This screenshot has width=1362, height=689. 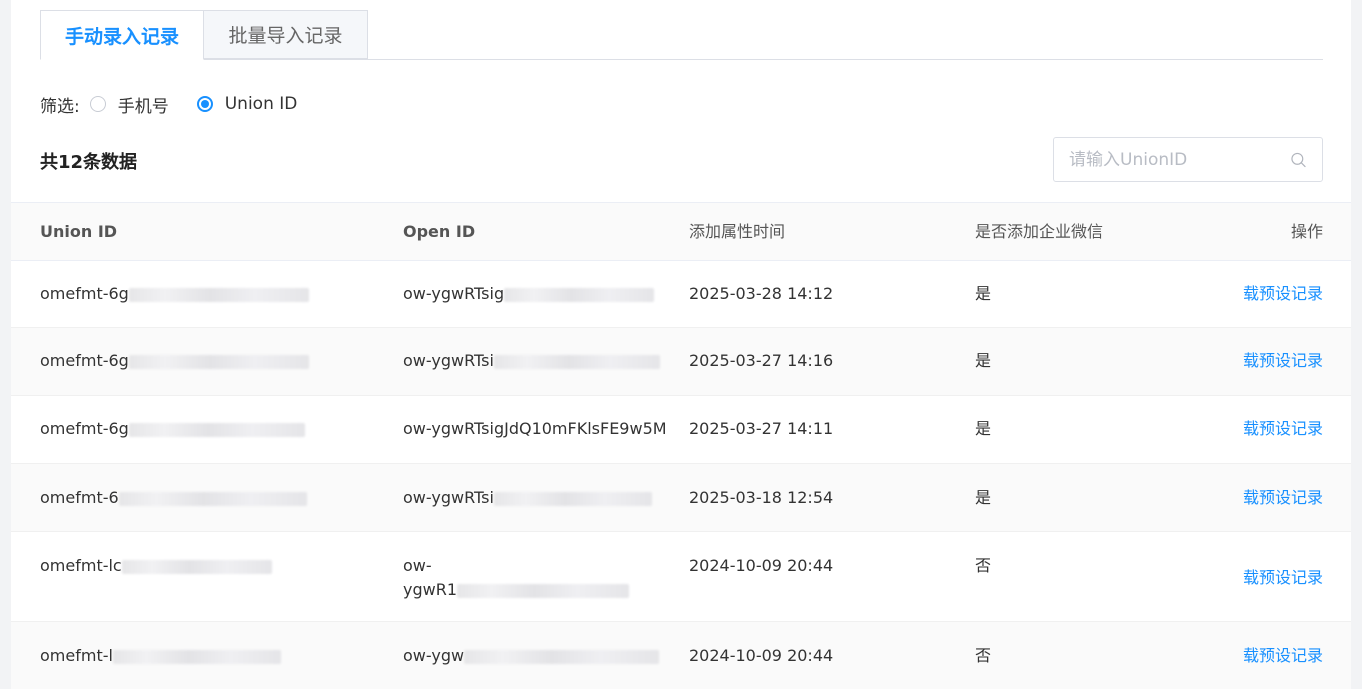 I want to click on filter-bar: 筛选: 手机号 Union ID, so click(x=182, y=104).